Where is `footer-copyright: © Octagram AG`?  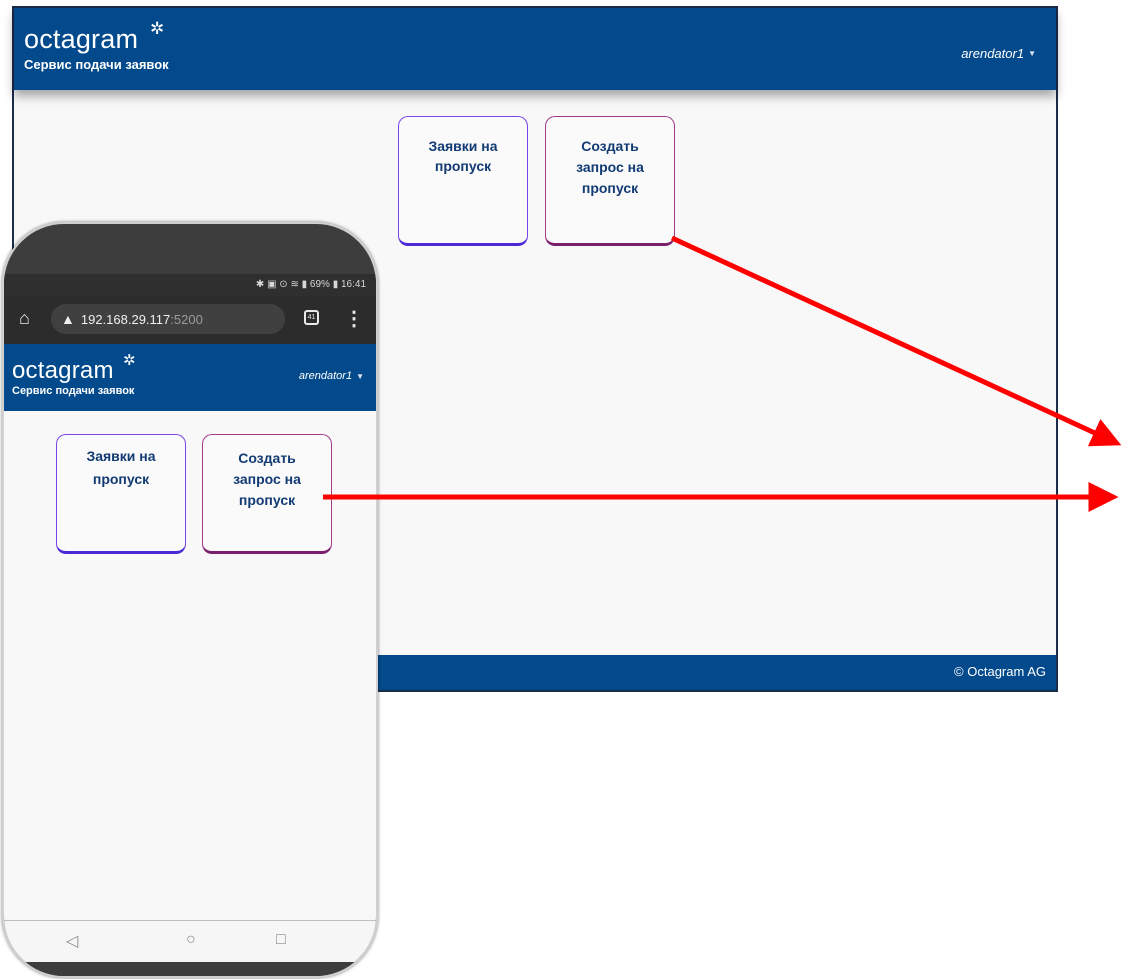 footer-copyright: © Octagram AG is located at coordinates (1000, 671).